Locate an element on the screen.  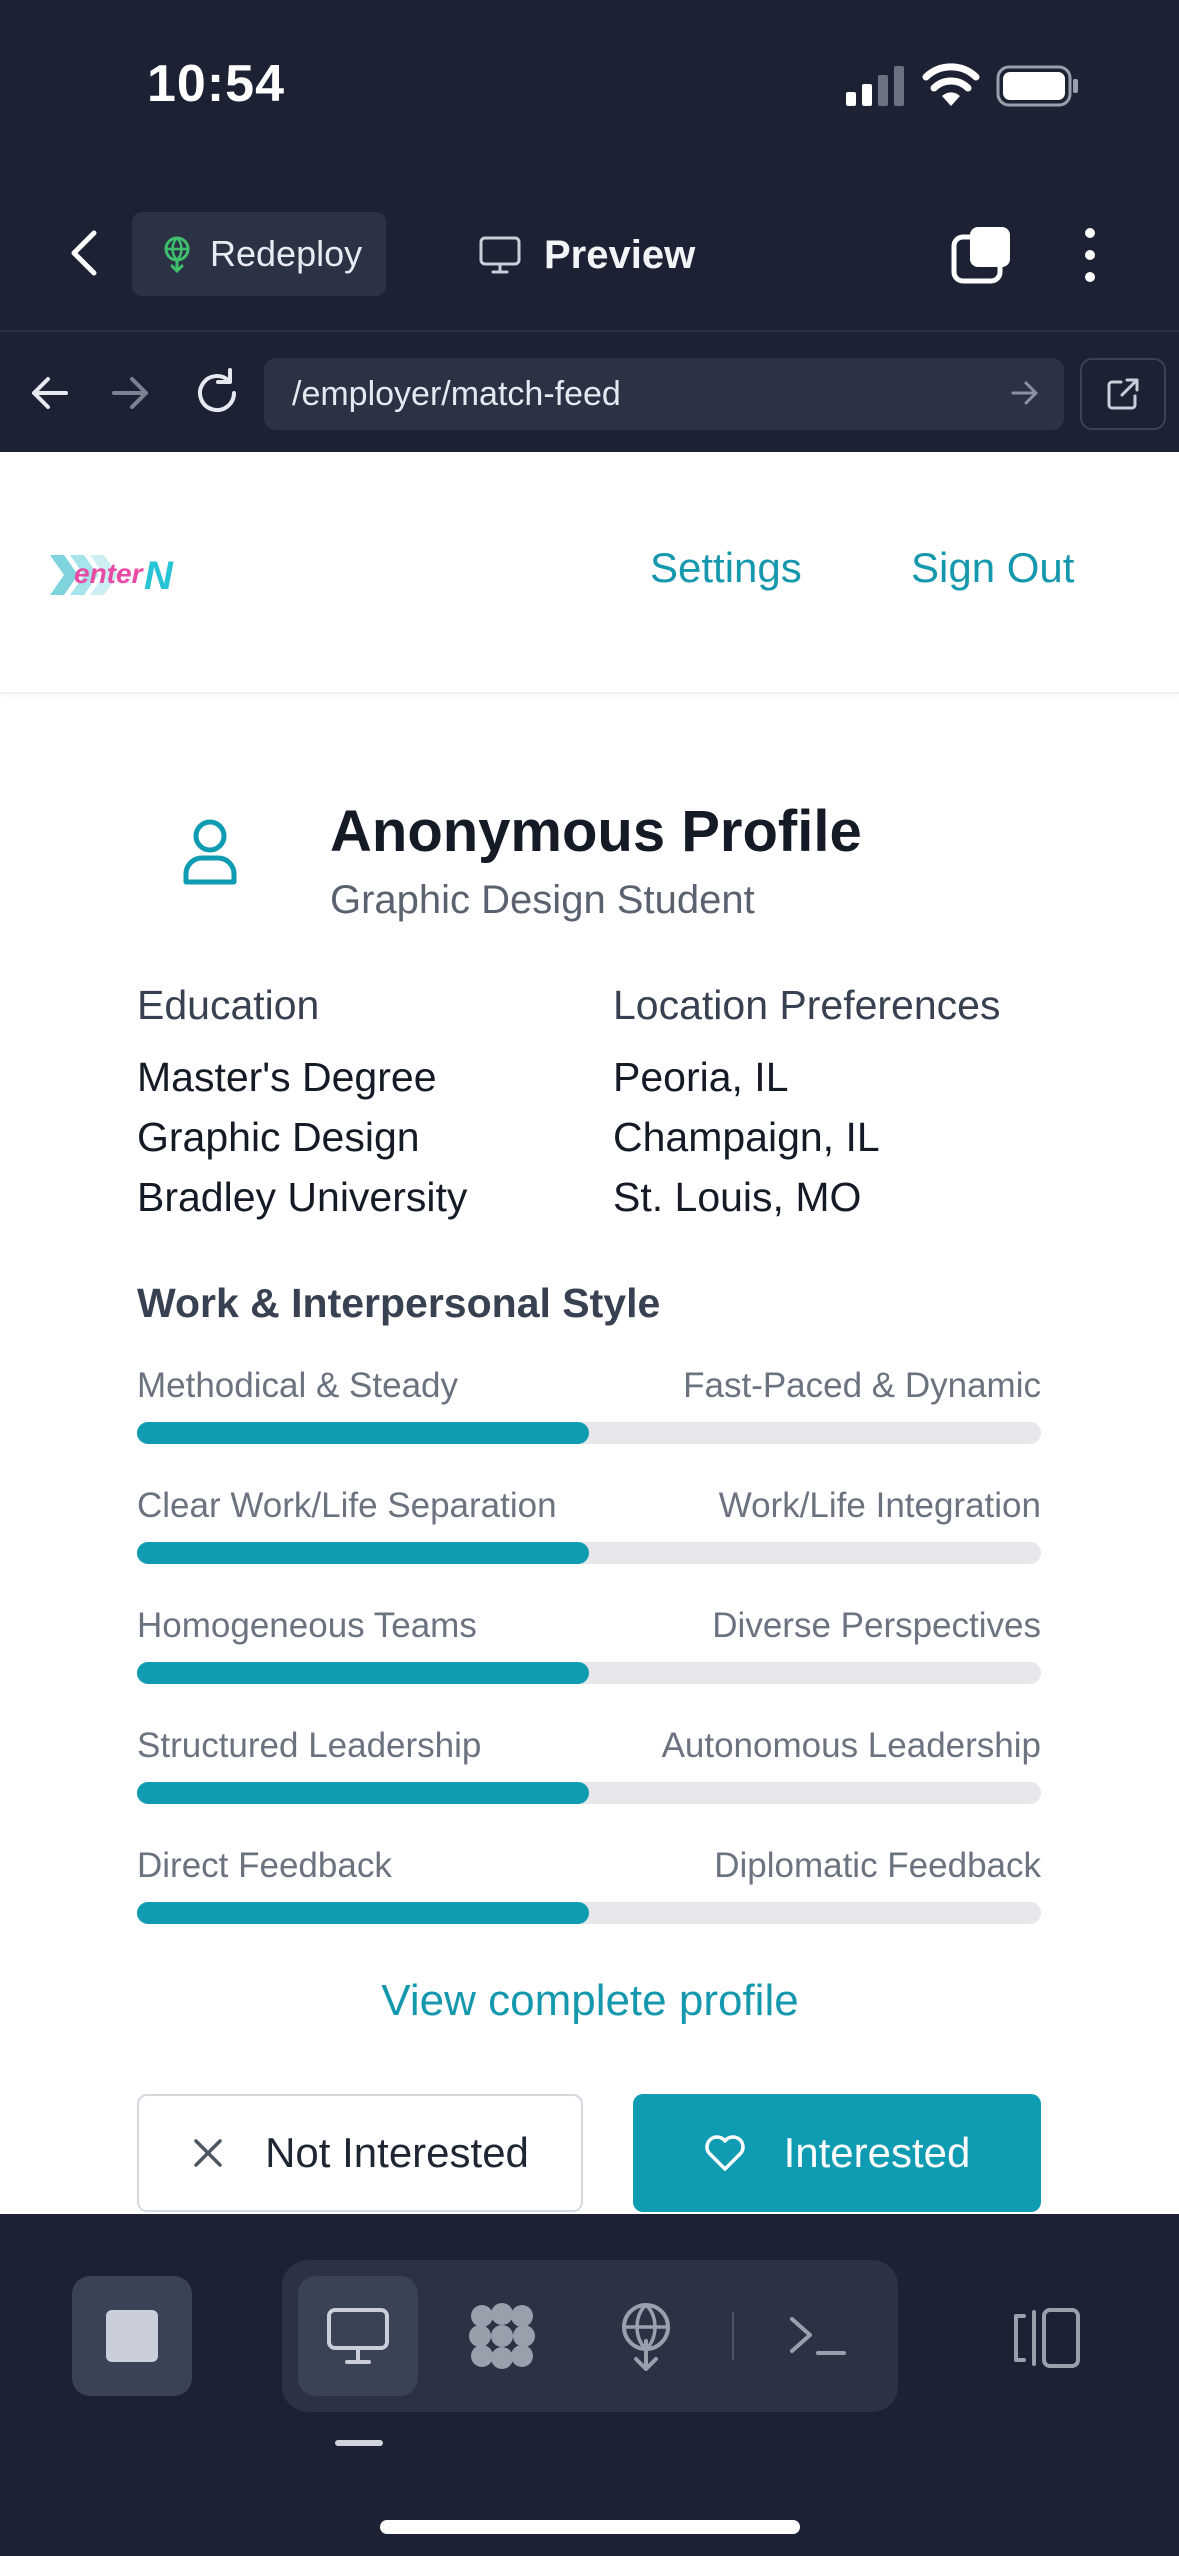
dock-separator is located at coordinates (733, 2336).